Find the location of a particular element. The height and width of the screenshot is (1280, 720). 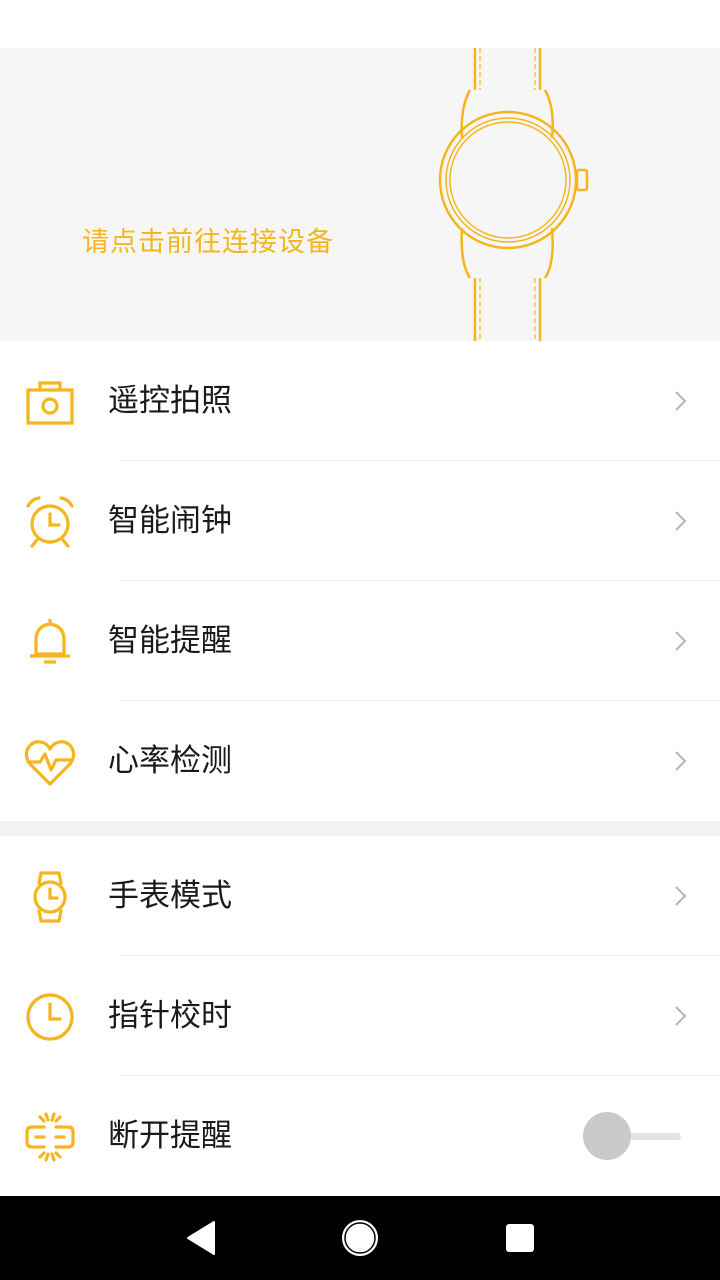

menu-item-smart-reminder: 智能提醒 is located at coordinates (360, 641).